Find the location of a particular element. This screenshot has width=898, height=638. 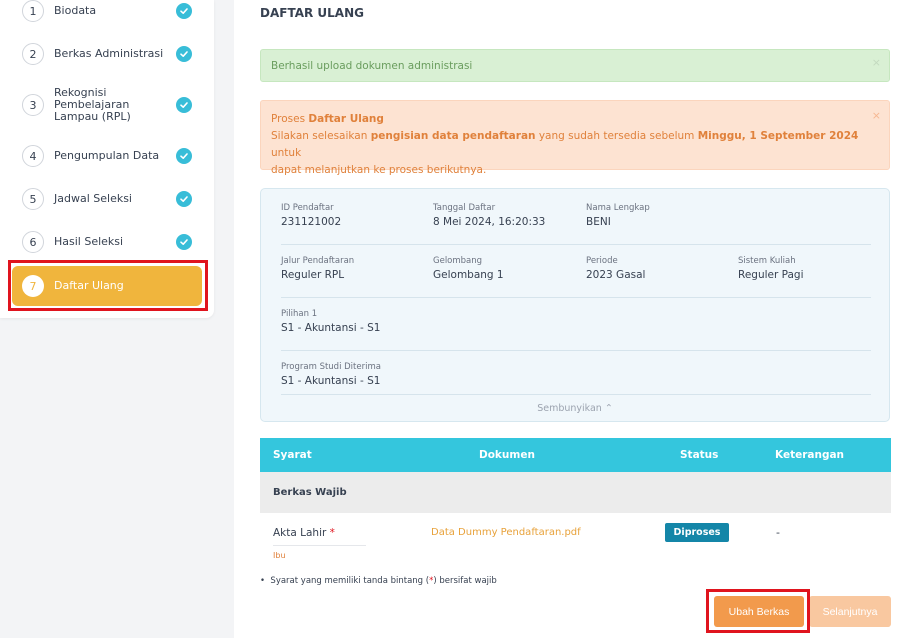

table-group-row: Berkas Wajib is located at coordinates (575, 492).